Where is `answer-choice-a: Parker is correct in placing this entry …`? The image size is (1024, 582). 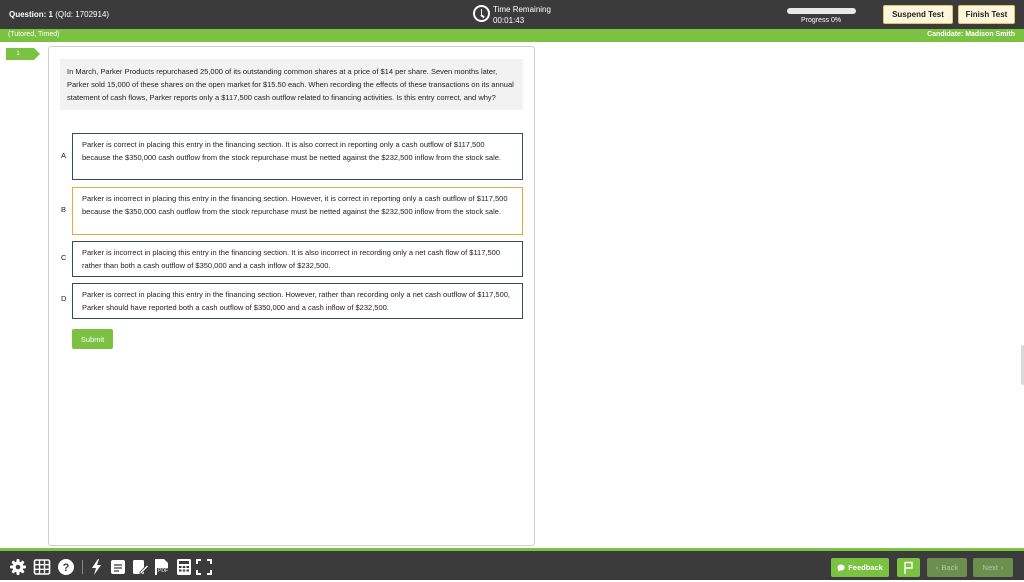
answer-choice-a: Parker is correct in placing this entry … is located at coordinates (297, 156).